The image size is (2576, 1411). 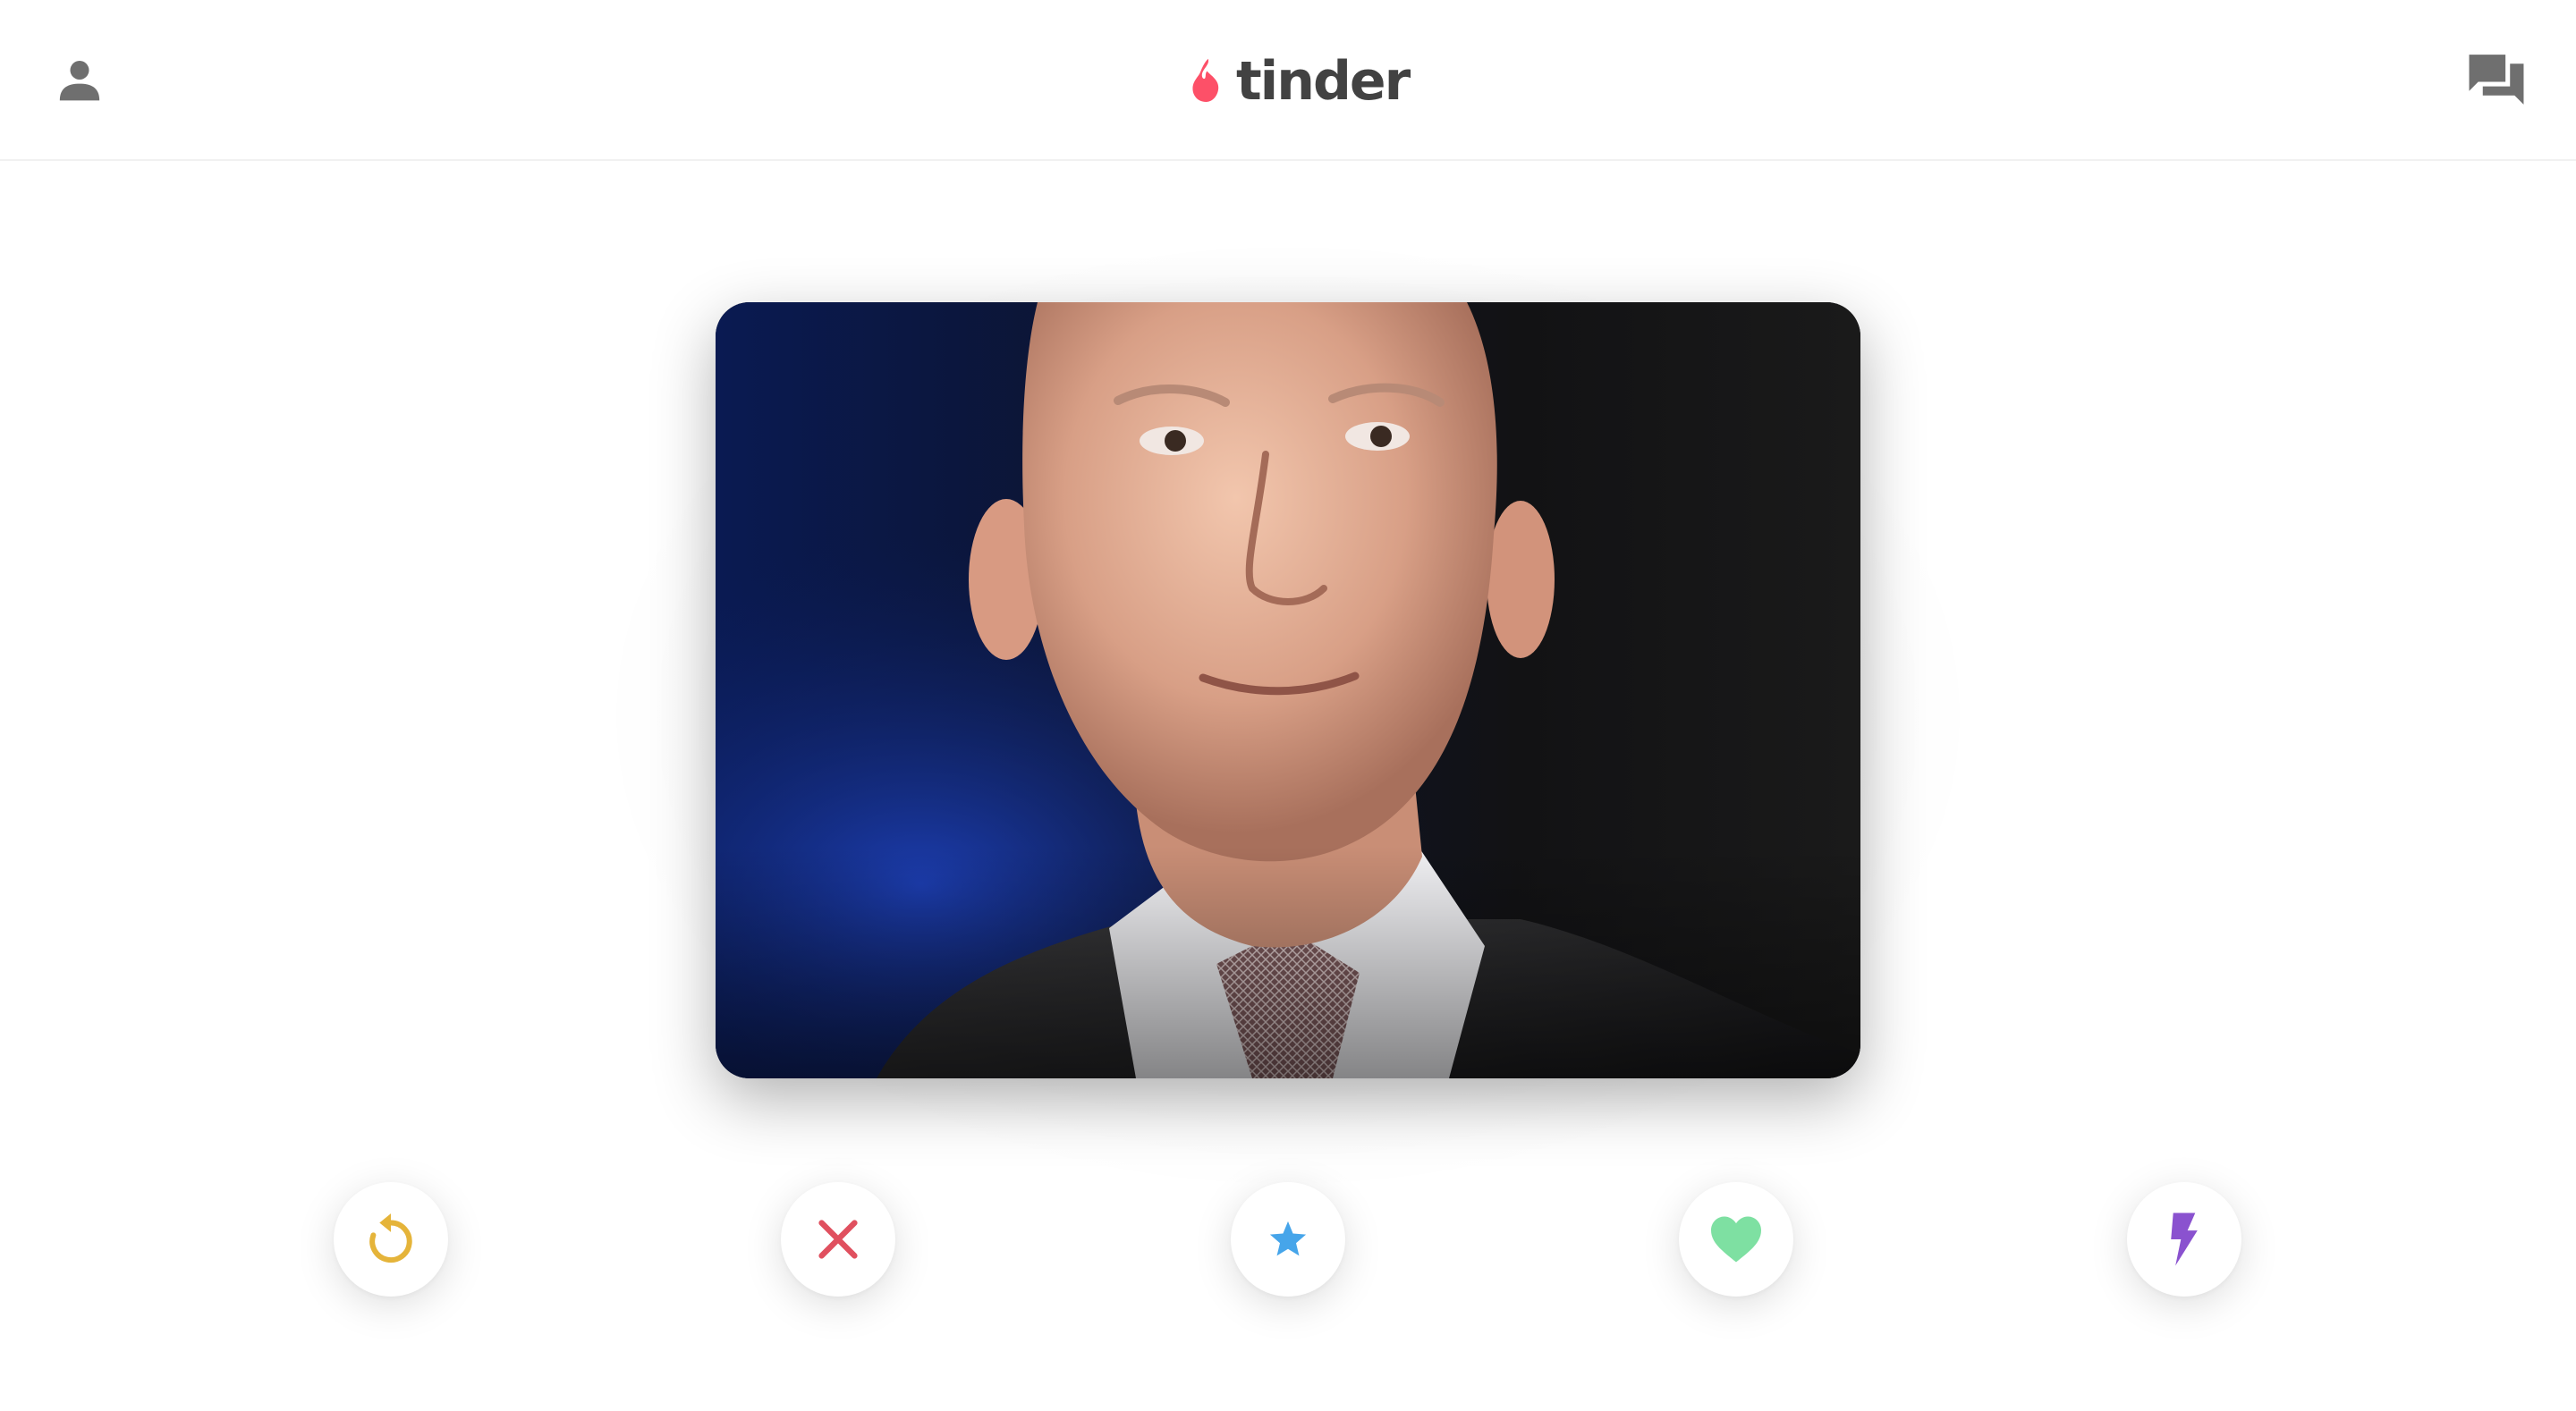 I want to click on star-icon, so click(x=1288, y=1238).